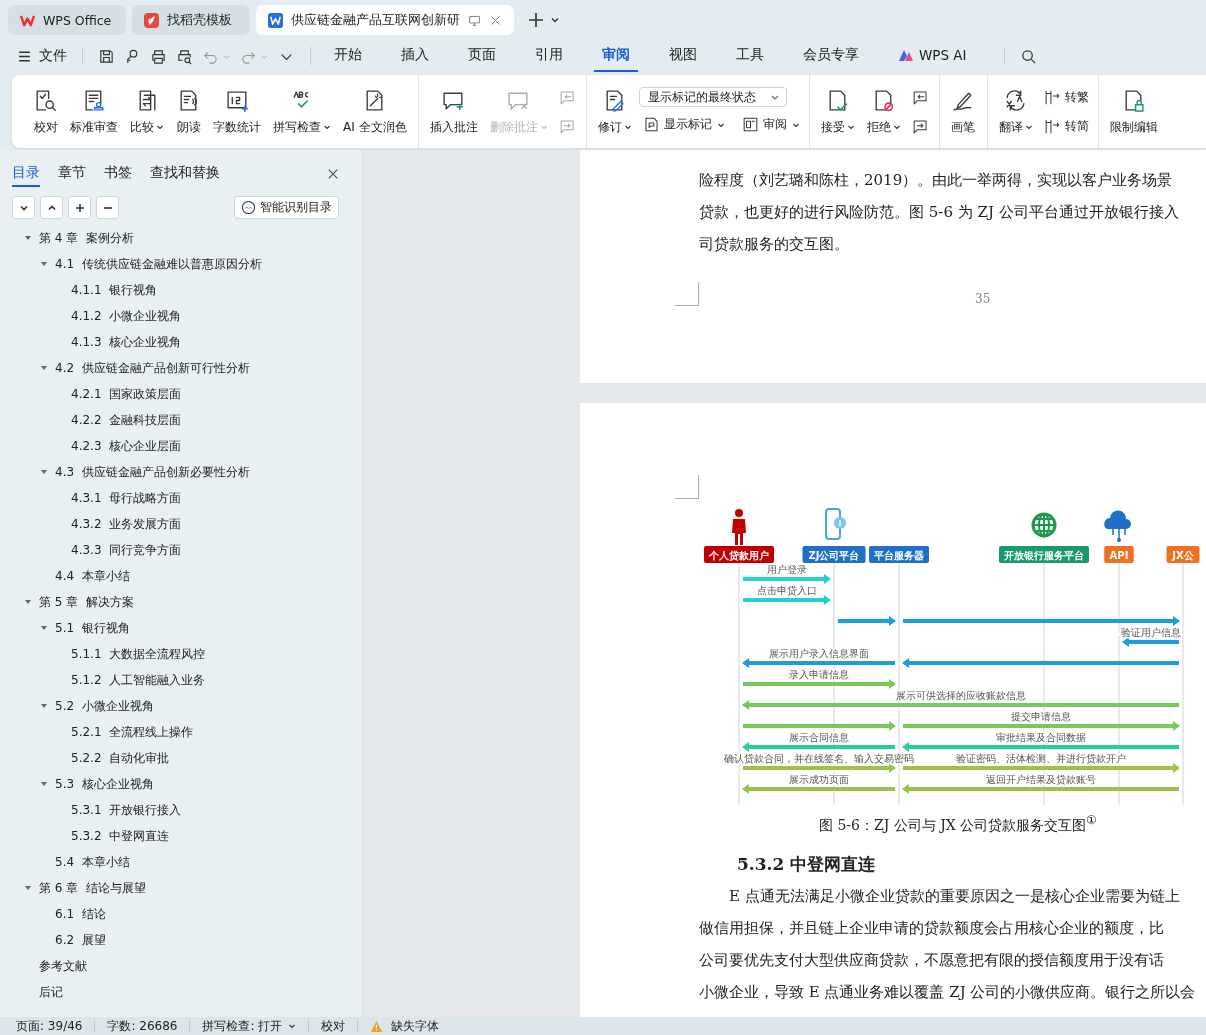 This screenshot has height=1035, width=1206. What do you see at coordinates (126, 342) in the screenshot?
I see `toc-item: 4.1.3 核心企业视角` at bounding box center [126, 342].